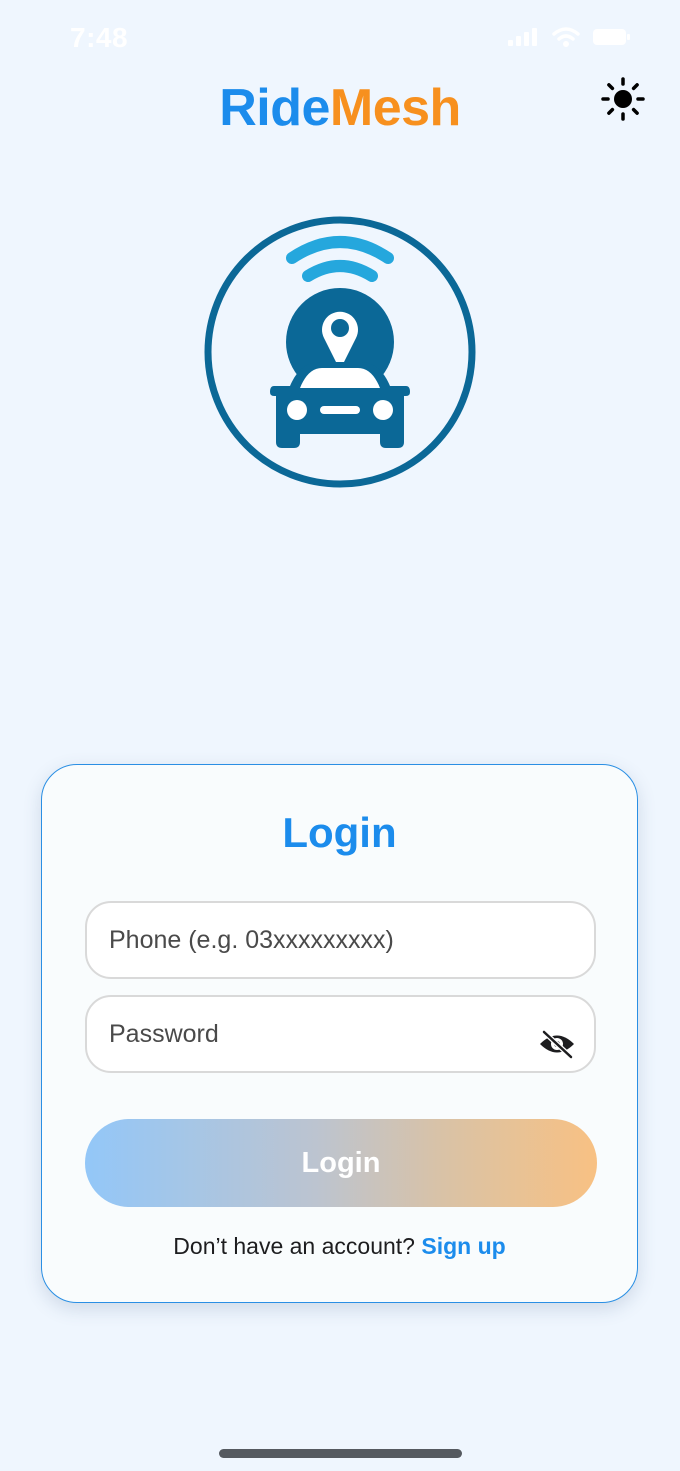 The height and width of the screenshot is (1471, 680). I want to click on signup-row: Don’t have an account? Sign up, so click(339, 1246).